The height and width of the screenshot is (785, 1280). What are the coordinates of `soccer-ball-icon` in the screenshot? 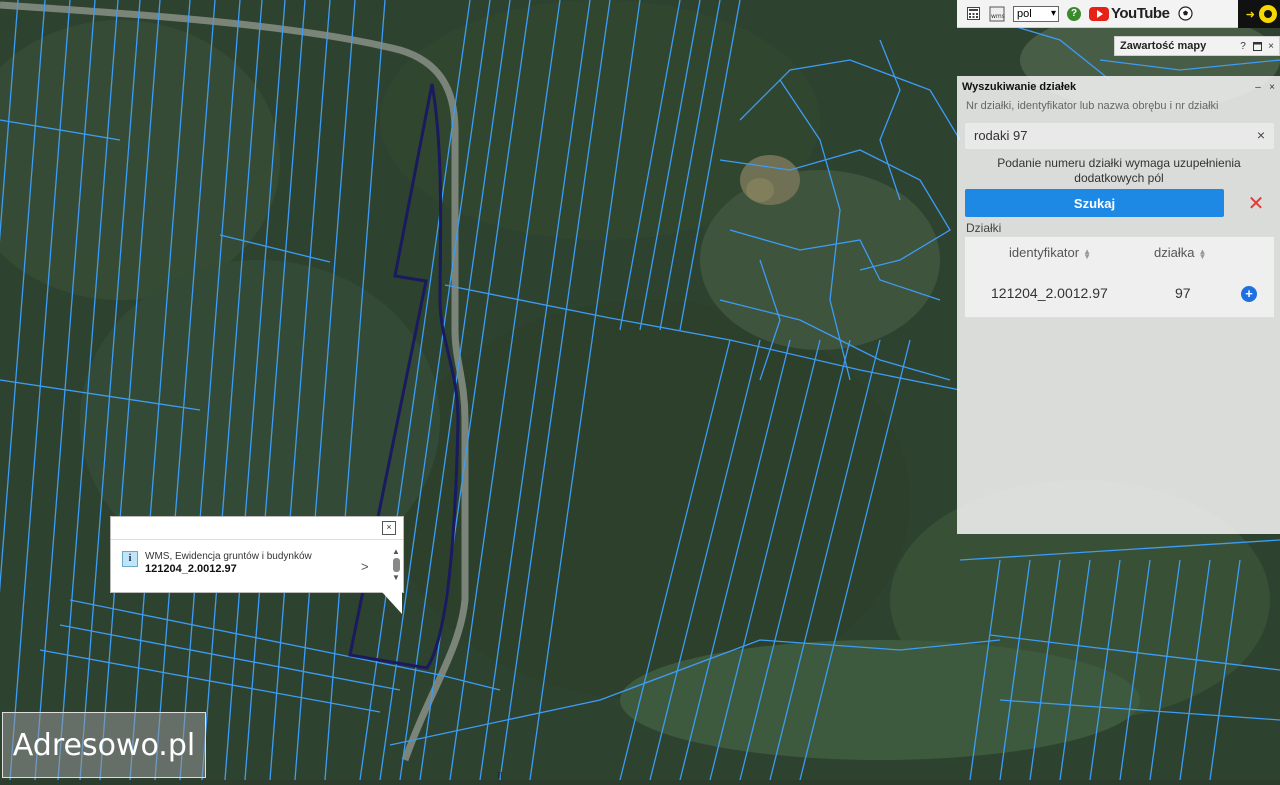 It's located at (1185, 14).